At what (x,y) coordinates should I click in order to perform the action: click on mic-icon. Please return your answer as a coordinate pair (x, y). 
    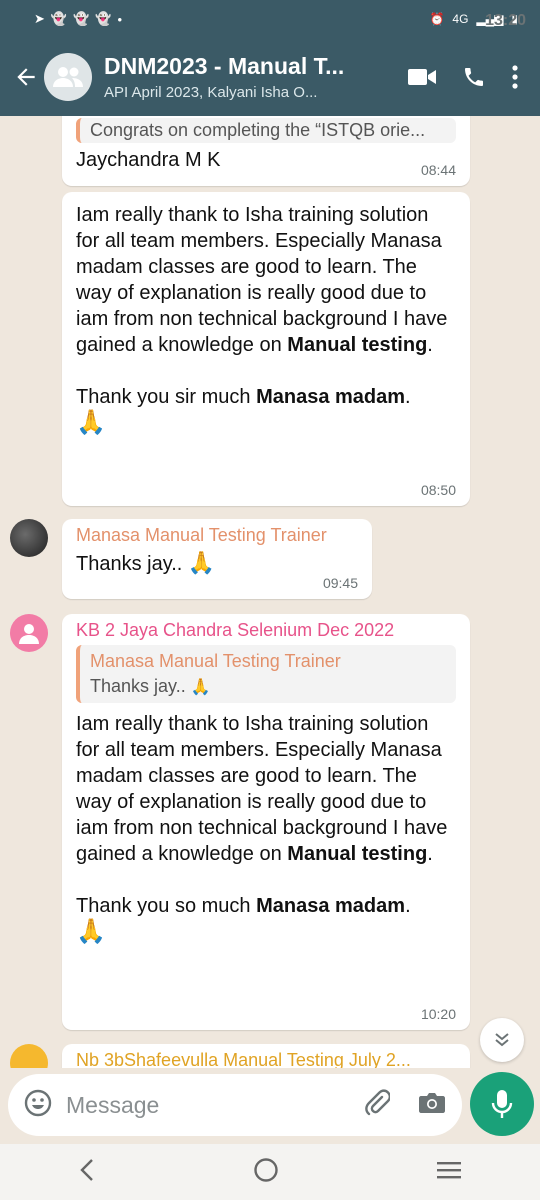
    Looking at the image, I should click on (502, 1104).